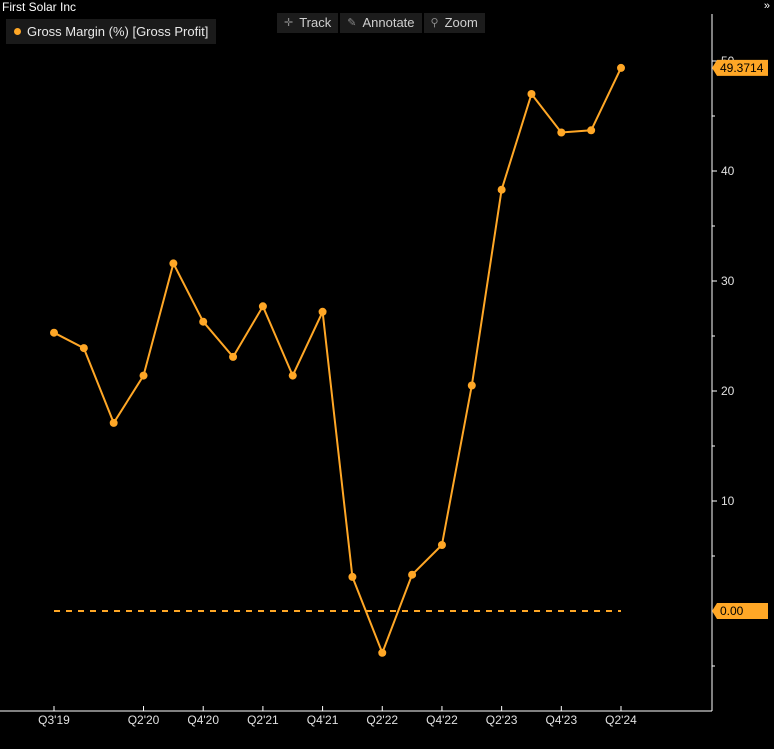 The image size is (774, 749). Describe the element at coordinates (728, 281) in the screenshot. I see `y-tick-label: 30` at that location.